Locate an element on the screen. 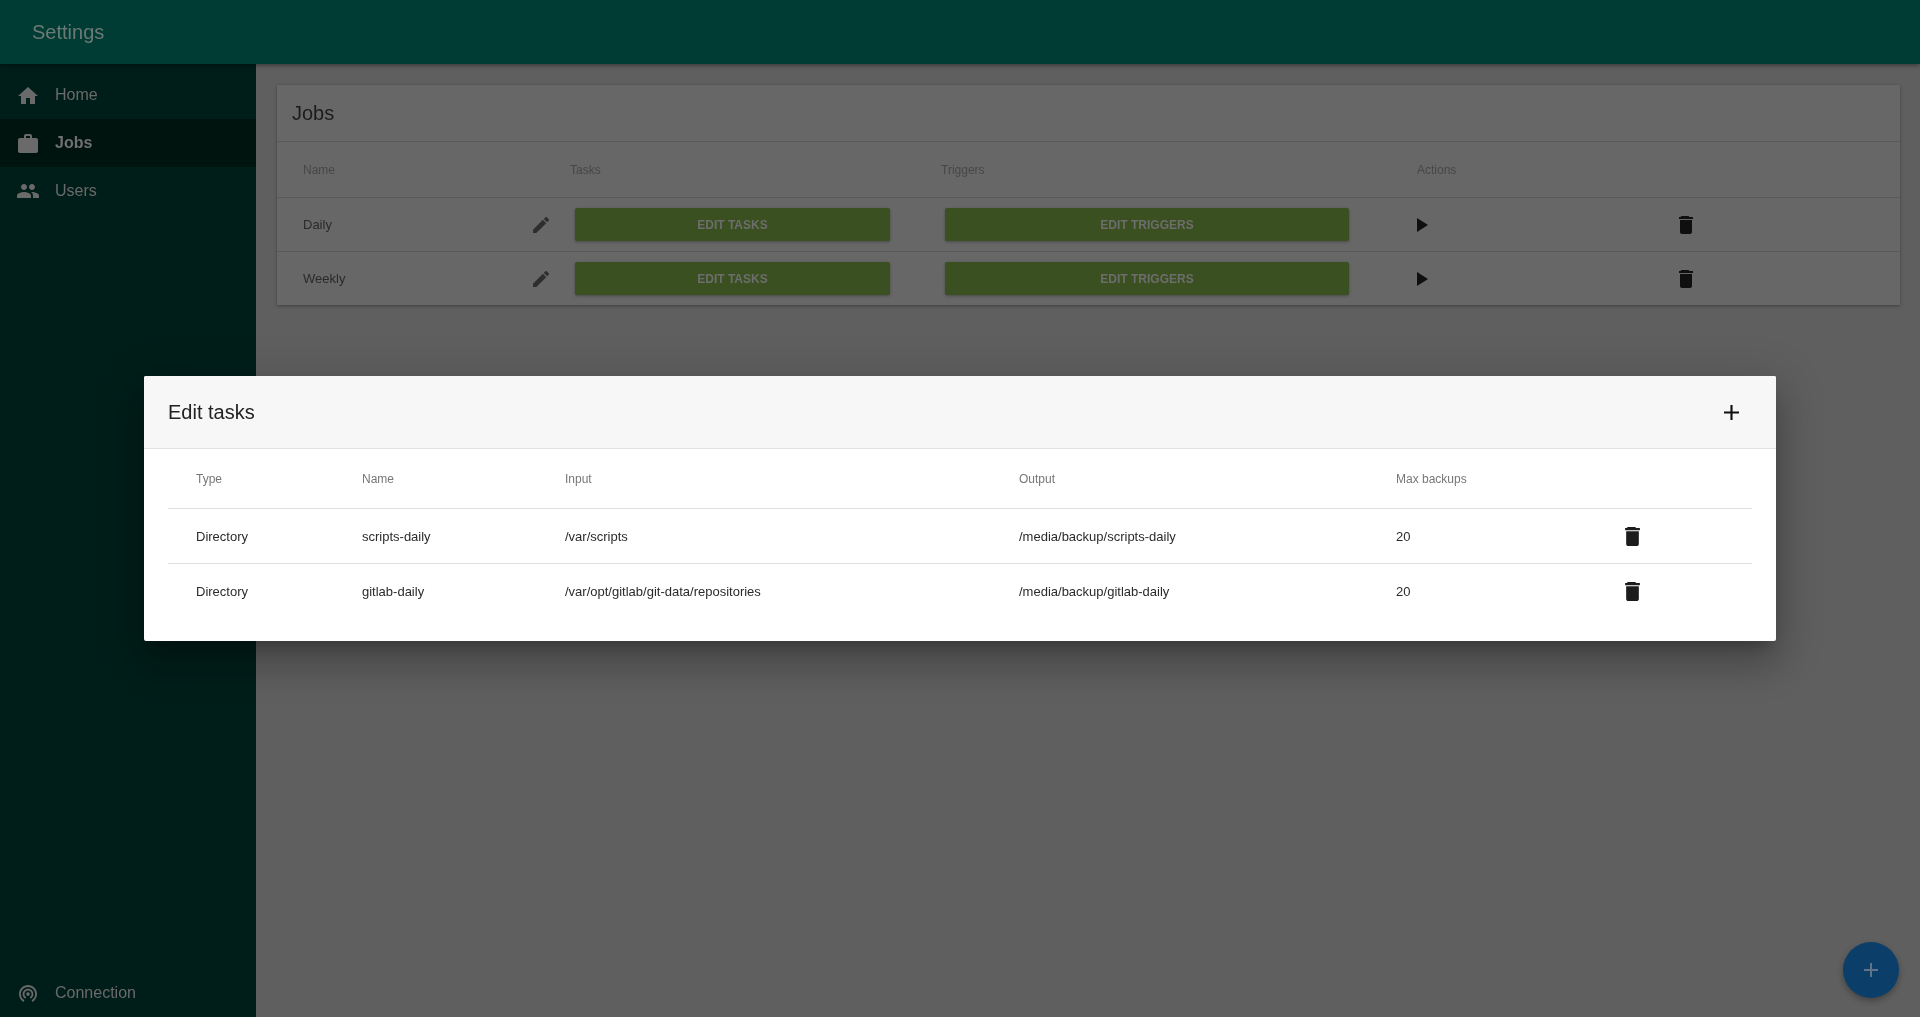 This screenshot has width=1920, height=1017. column-header: Output is located at coordinates (1037, 478).